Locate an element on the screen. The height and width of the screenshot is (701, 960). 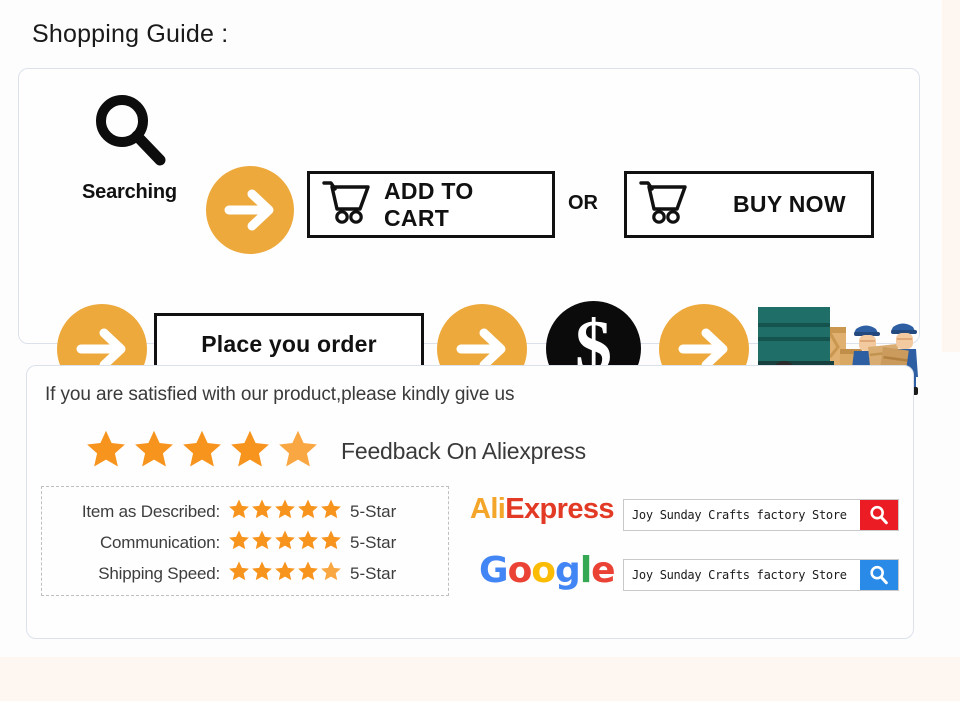
rating-label: Shipping Speed: is located at coordinates (159, 573).